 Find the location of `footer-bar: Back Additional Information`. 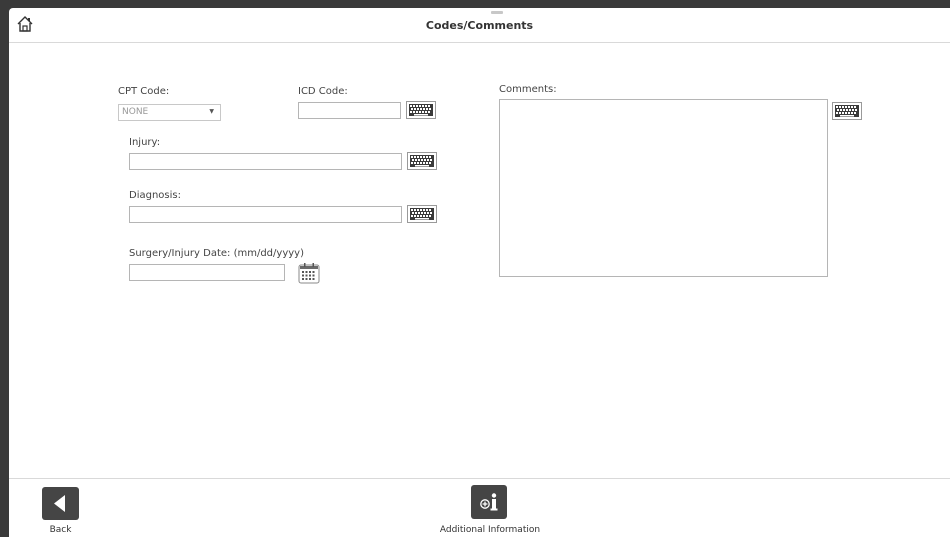

footer-bar: Back Additional Information is located at coordinates (479, 507).